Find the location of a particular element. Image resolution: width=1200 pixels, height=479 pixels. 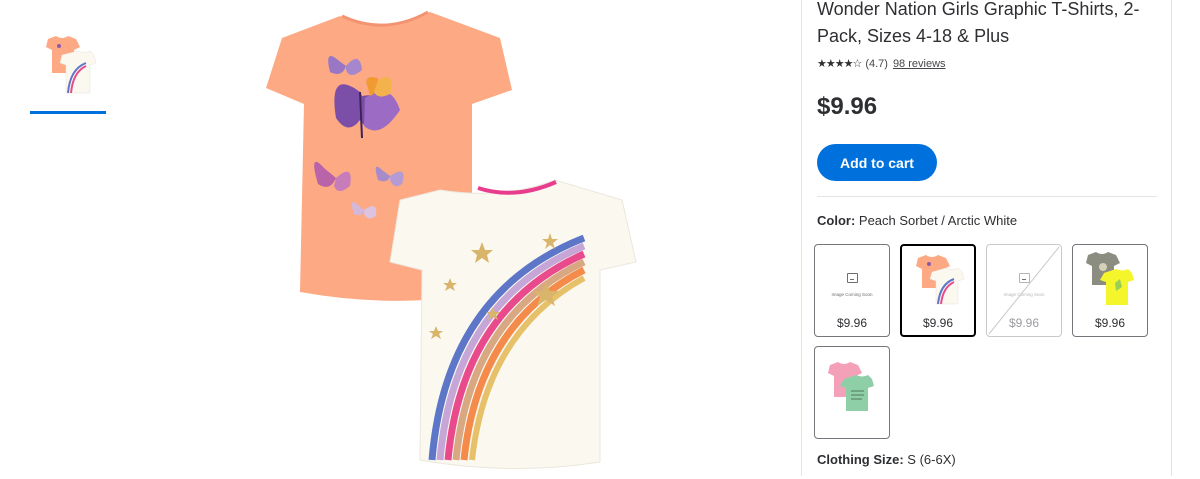

size-selection-label: Clothing Size: S (6-6X) is located at coordinates (886, 459).